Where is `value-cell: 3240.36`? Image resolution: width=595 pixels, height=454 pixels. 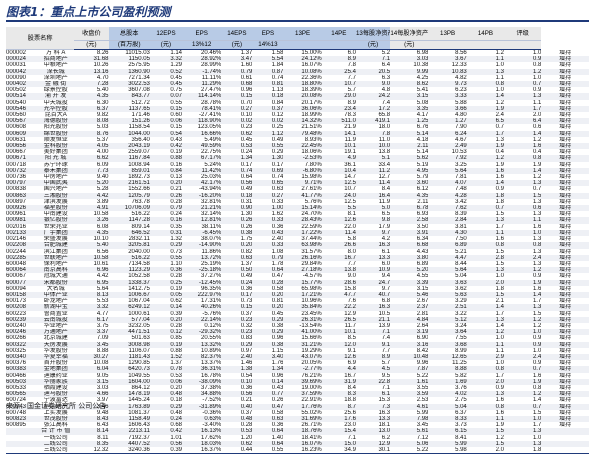 value-cell: 3240.36 is located at coordinates (129, 450).